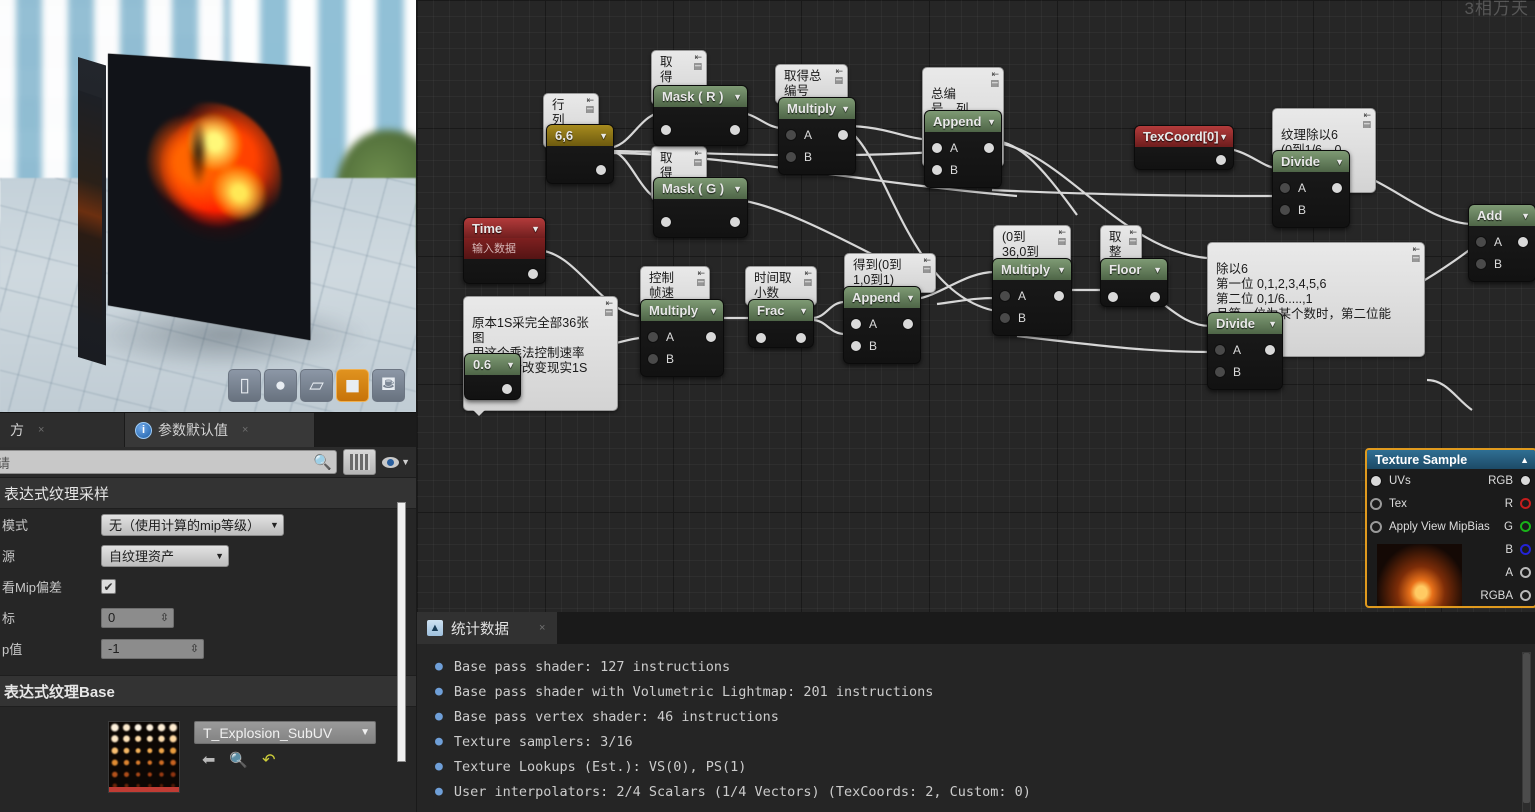  Describe the element at coordinates (165, 555) in the screenshot. I see `source-dropdown: 自纹理资产 ▼` at that location.